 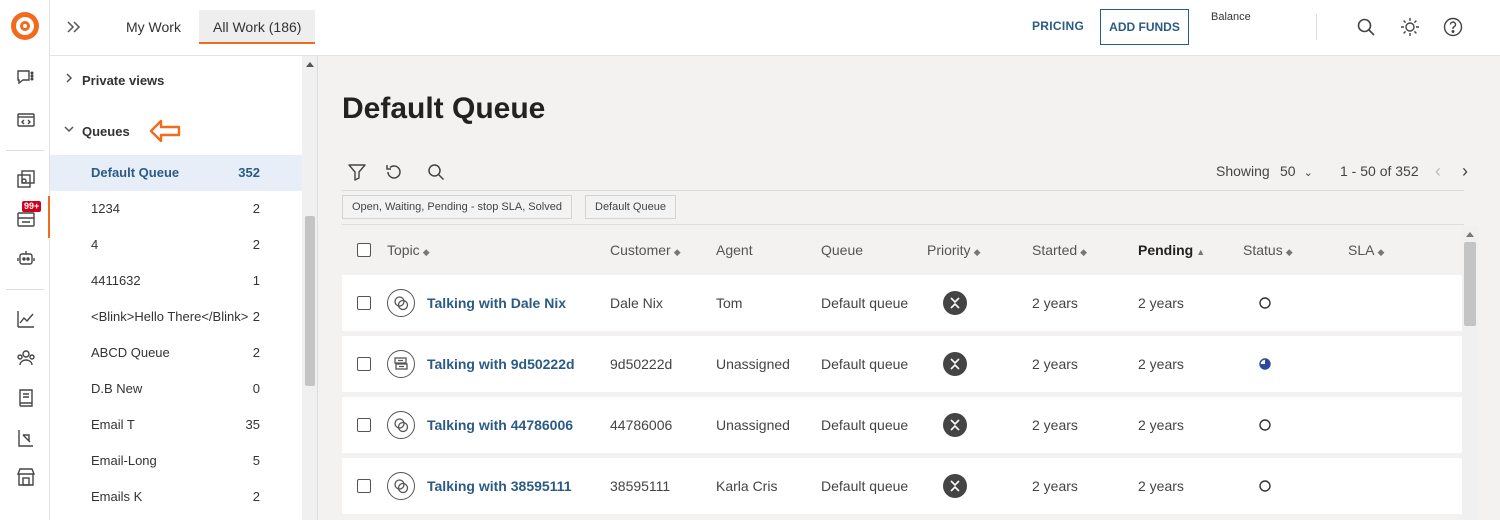 I want to click on column-started: Started ◆, so click(x=1059, y=250).